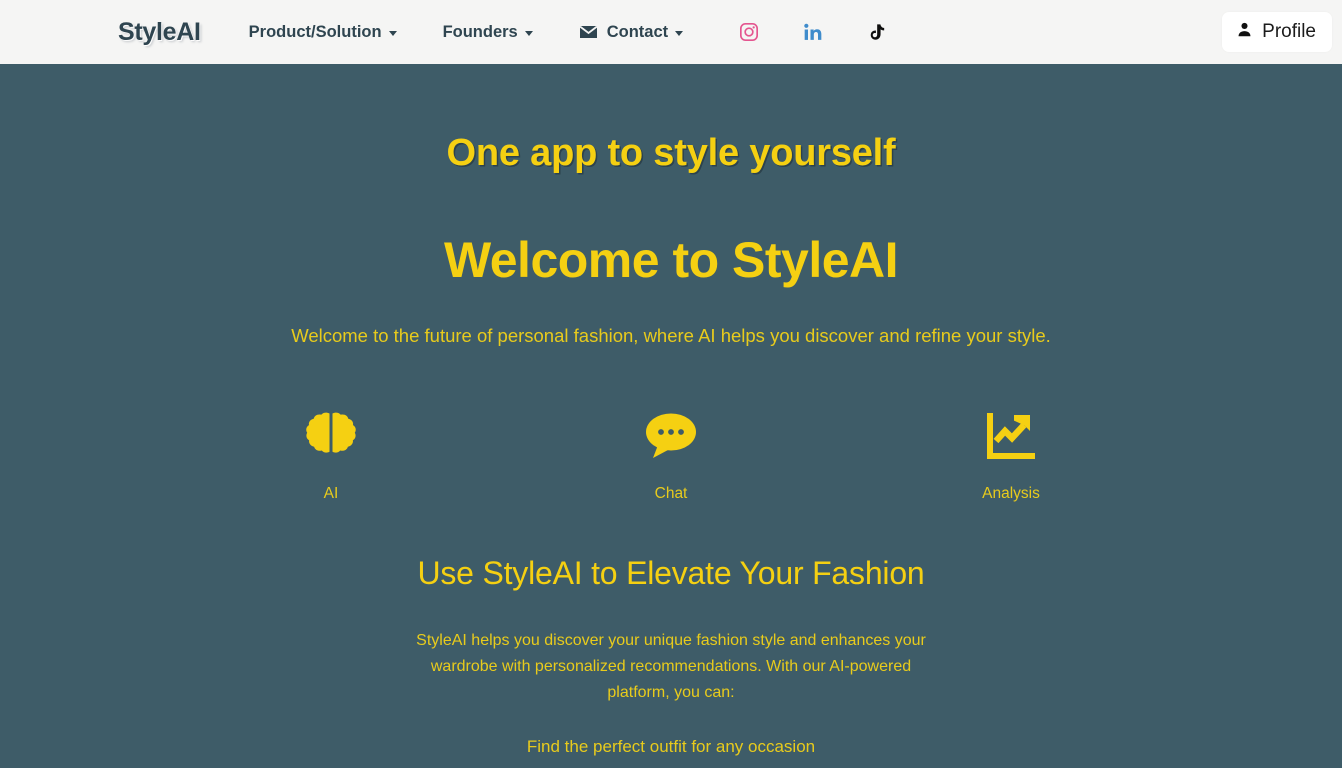  I want to click on elevate-title: Use StyleAI to Elevate Your Fashion, so click(671, 573).